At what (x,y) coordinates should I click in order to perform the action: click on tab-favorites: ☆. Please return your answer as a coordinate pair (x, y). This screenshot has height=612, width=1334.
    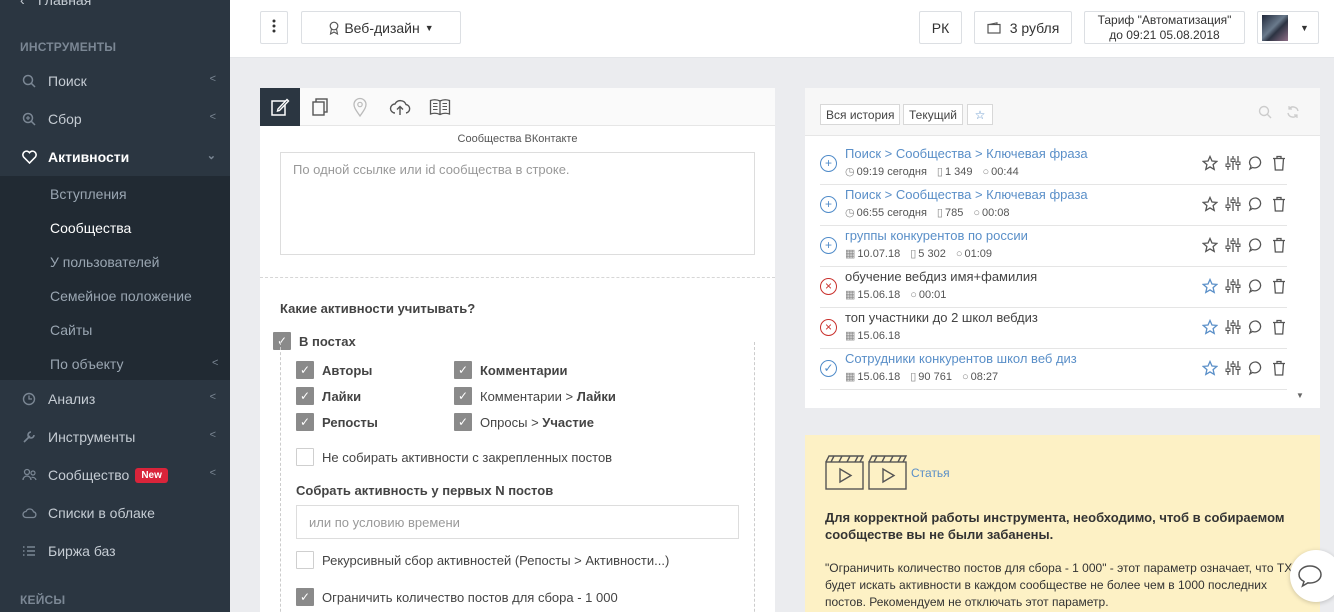
    Looking at the image, I should click on (980, 114).